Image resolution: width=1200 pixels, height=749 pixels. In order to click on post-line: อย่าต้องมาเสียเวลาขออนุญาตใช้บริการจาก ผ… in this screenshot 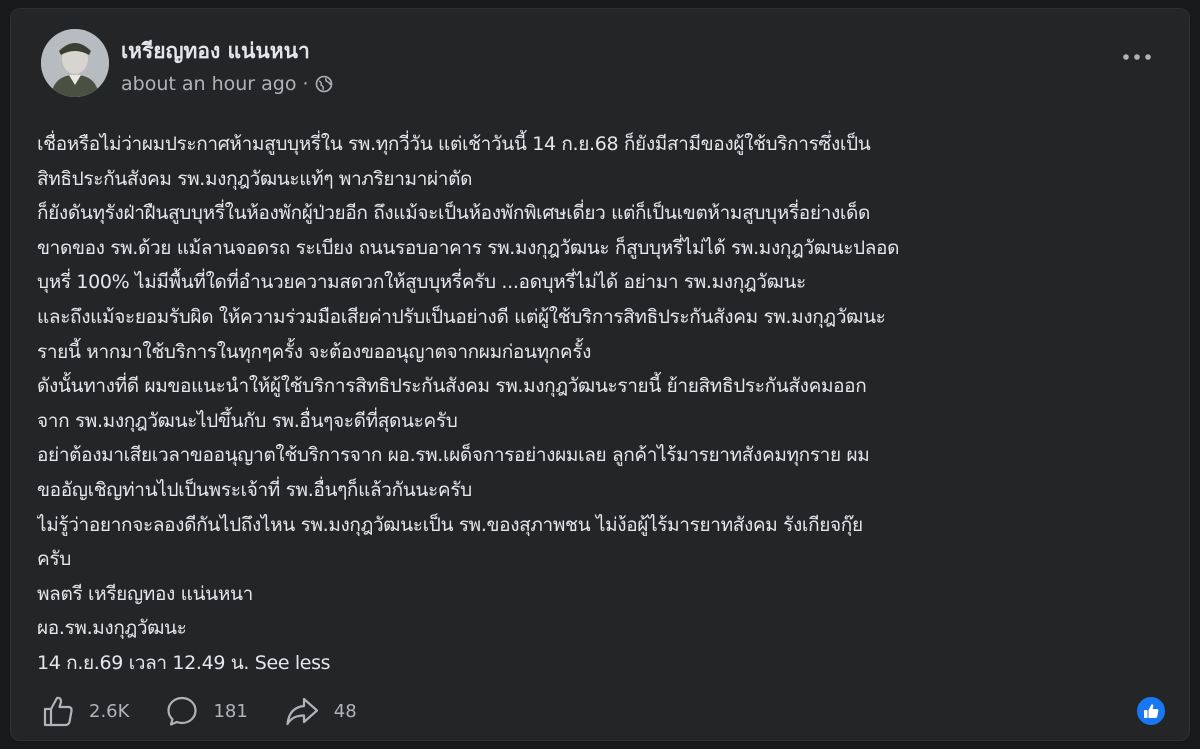, I will do `click(453, 455)`.